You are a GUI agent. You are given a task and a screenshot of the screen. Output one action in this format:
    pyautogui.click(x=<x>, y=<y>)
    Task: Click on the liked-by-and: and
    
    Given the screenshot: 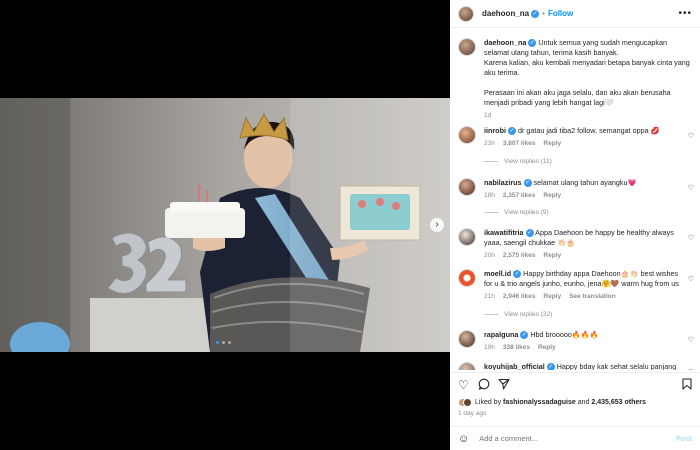 What is the action you would take?
    pyautogui.click(x=583, y=402)
    